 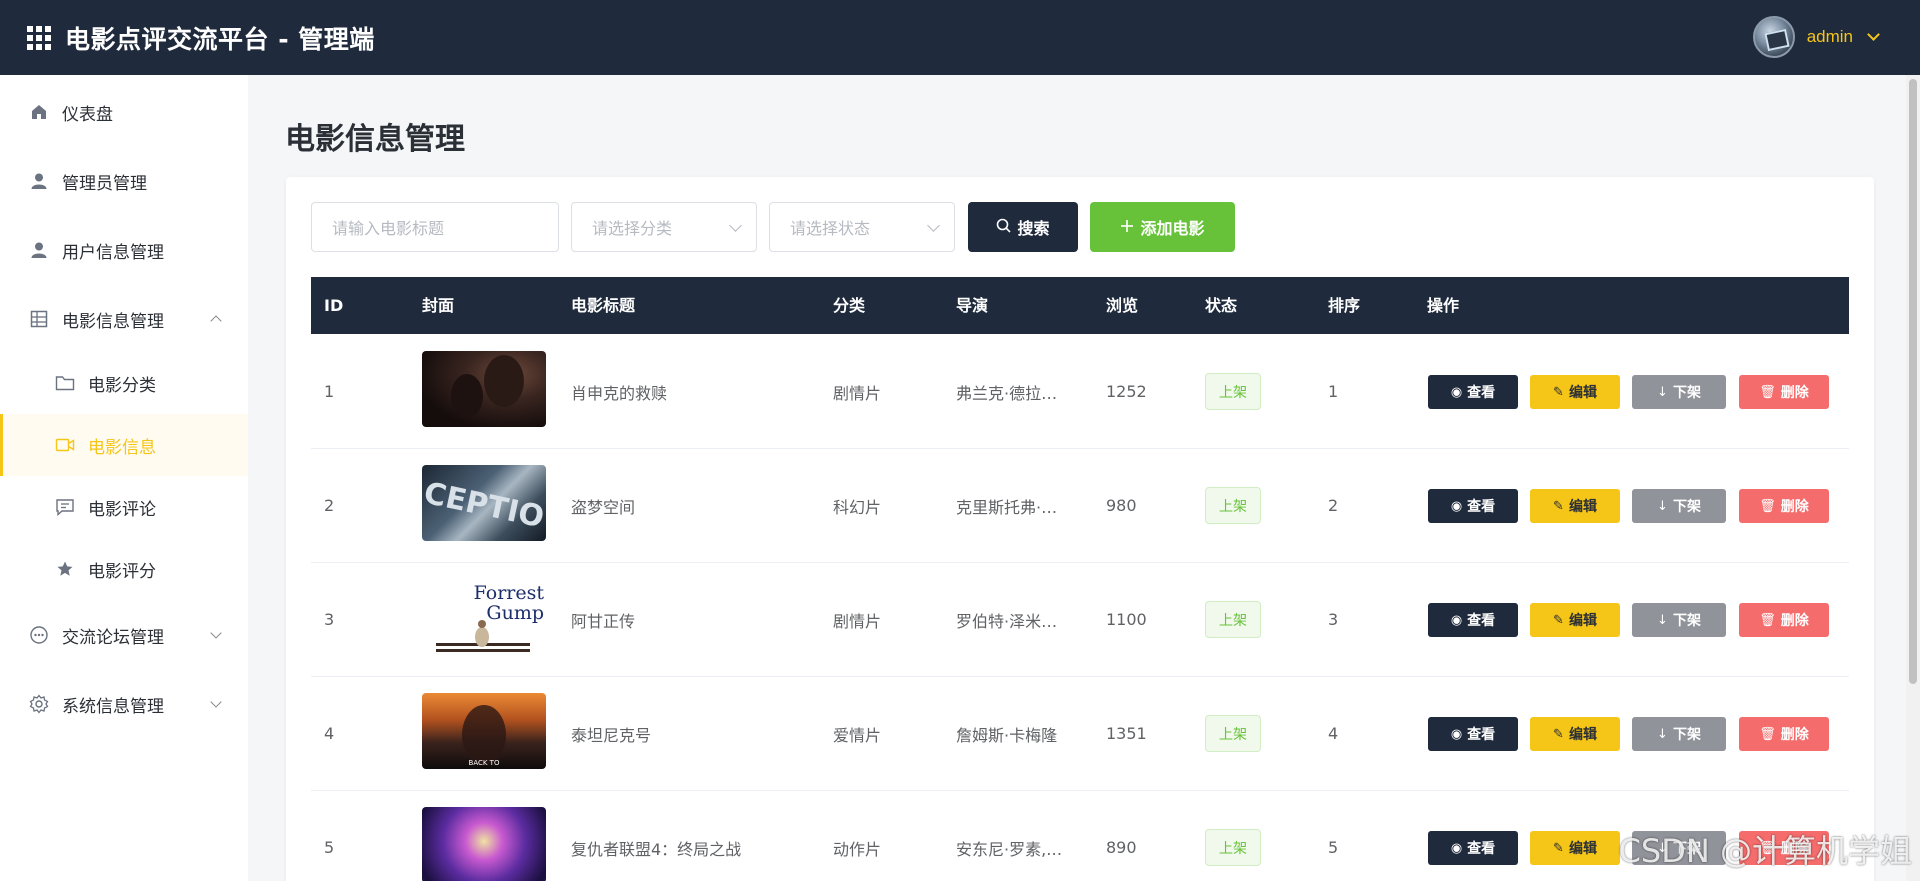 I want to click on status-badge: 上架, so click(x=1233, y=619).